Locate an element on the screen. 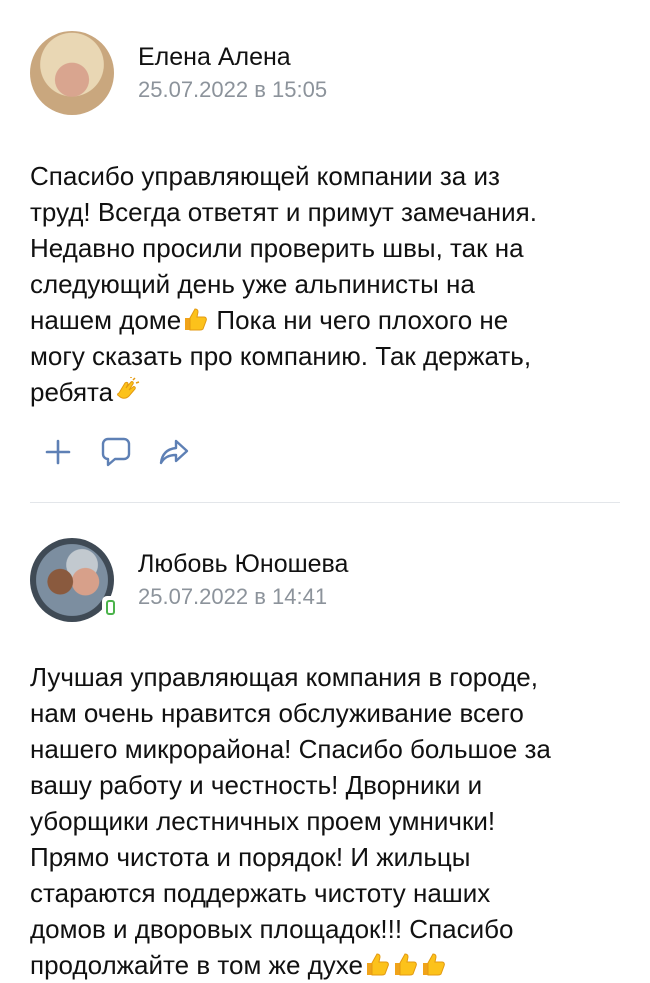 Image resolution: width=650 pixels, height=983 pixels. text-line: продолжайте в том же духе is located at coordinates (196, 965).